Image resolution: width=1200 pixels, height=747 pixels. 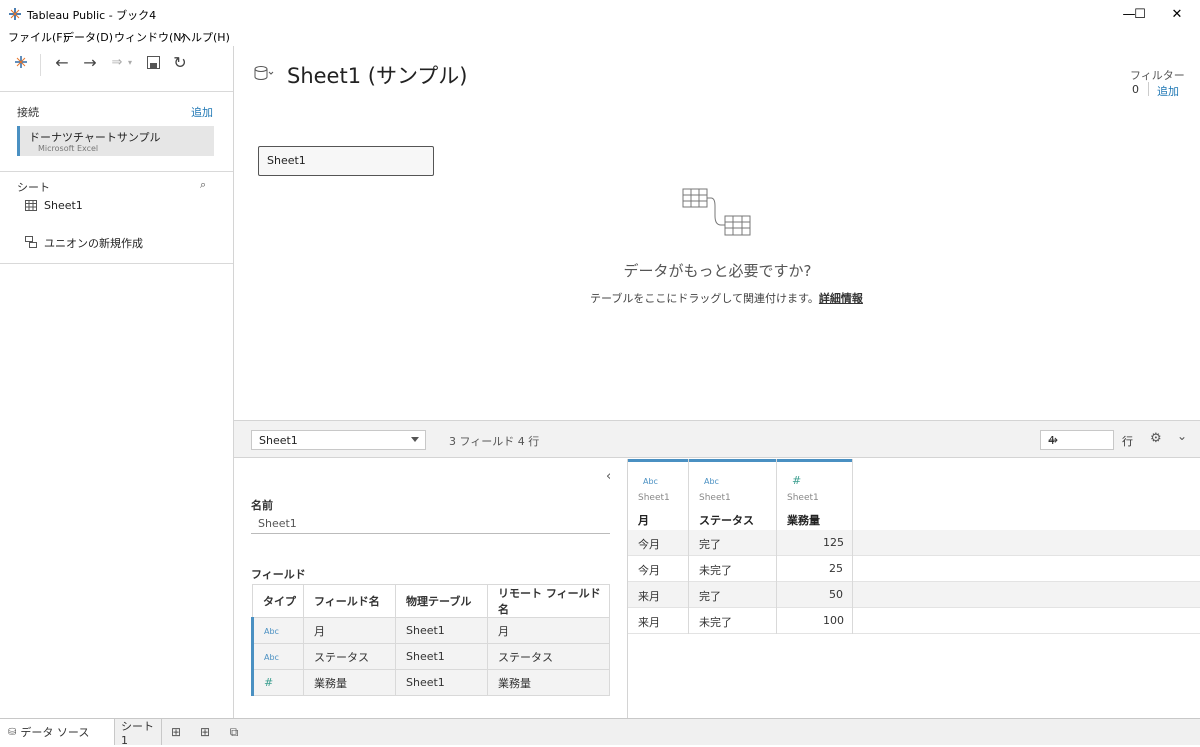 I want to click on new-story-icon: ⧉, so click(x=234, y=732).